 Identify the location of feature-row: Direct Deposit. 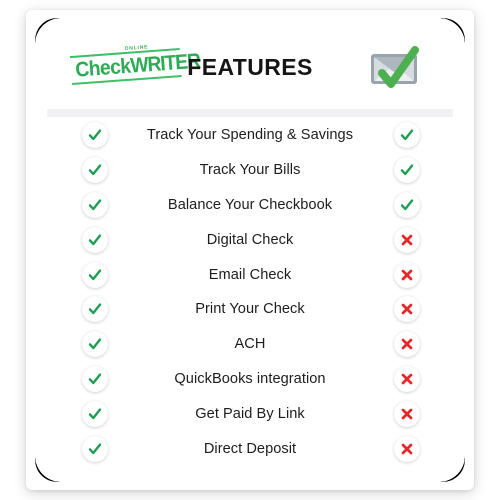
(250, 448).